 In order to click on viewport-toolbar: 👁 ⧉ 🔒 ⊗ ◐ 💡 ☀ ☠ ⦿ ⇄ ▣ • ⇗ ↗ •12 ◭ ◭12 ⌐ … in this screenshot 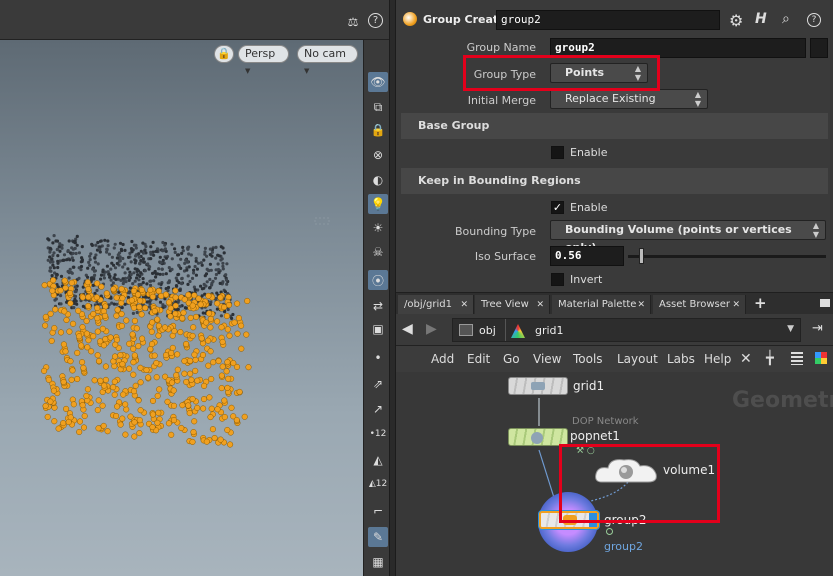, I will do `click(376, 308)`.